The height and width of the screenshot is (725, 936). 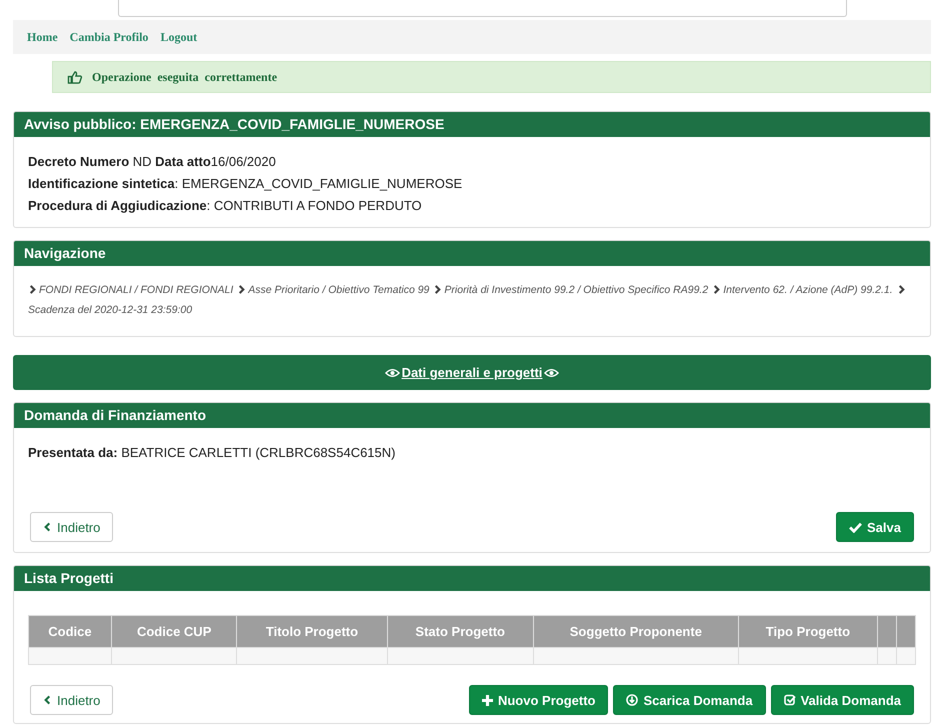 I want to click on breadcrumb-item: Priorità di Investimento 99.2 / Obiettivo Specifico RA99.2, so click(x=576, y=290).